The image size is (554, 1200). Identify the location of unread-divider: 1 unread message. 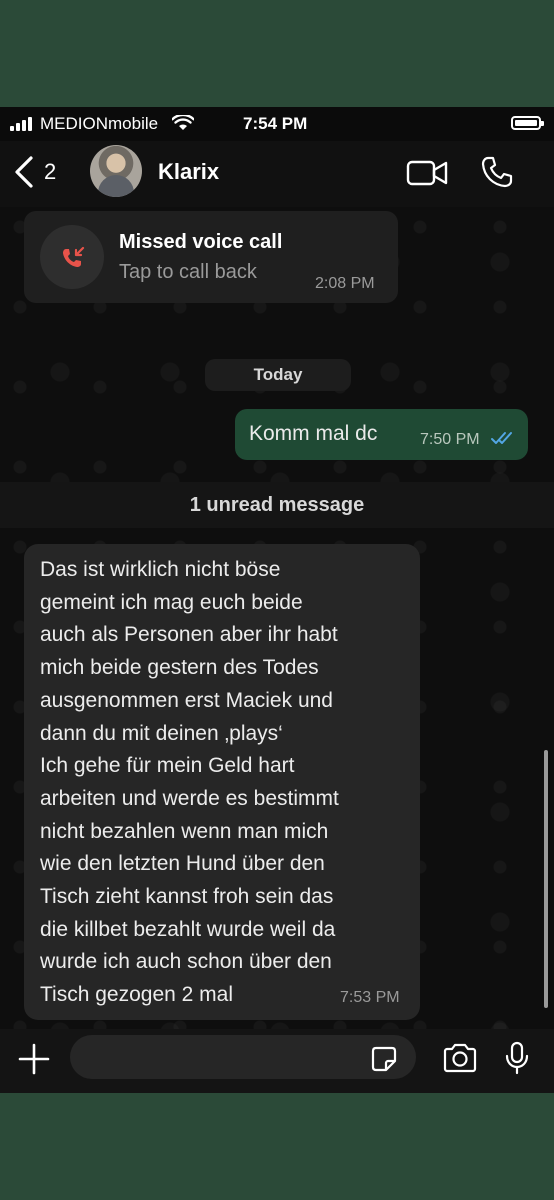
(277, 505).